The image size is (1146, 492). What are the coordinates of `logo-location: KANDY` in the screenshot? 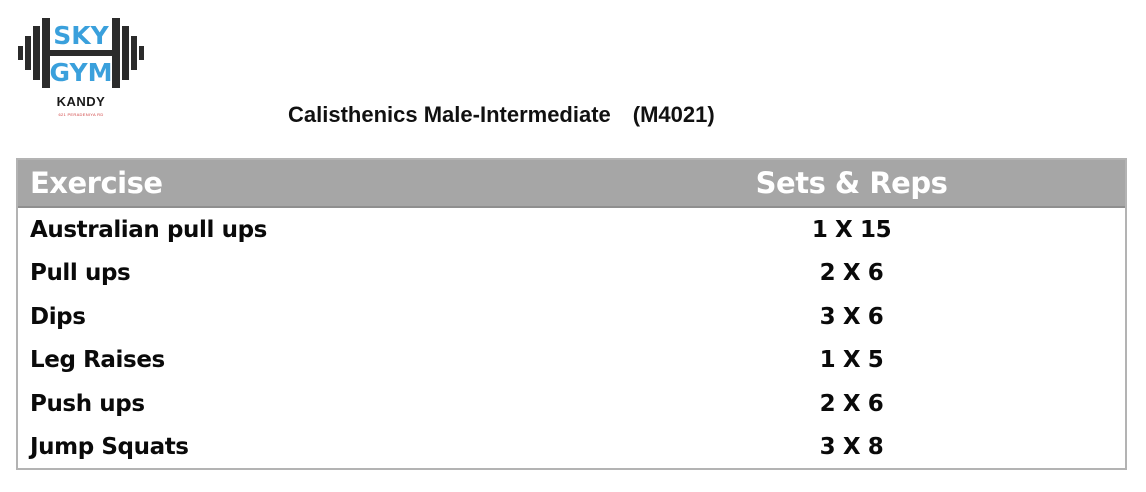 It's located at (81, 101).